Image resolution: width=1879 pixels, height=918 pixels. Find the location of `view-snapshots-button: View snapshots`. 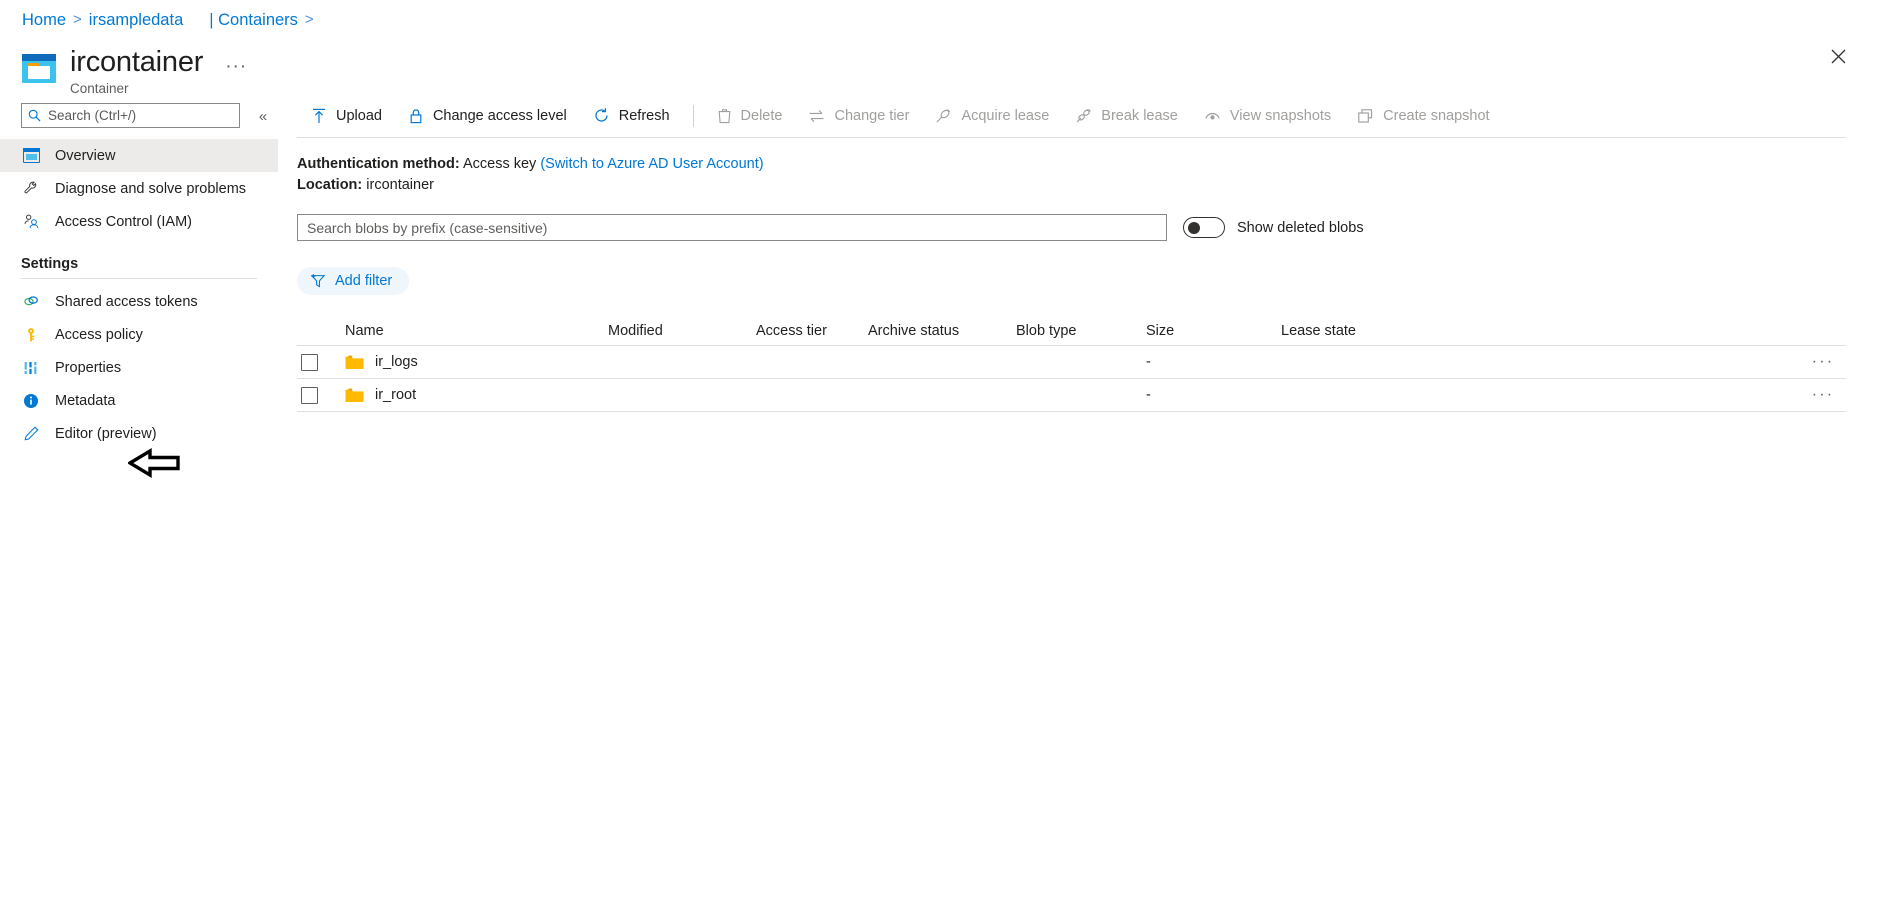

view-snapshots-button: View snapshots is located at coordinates (1267, 116).